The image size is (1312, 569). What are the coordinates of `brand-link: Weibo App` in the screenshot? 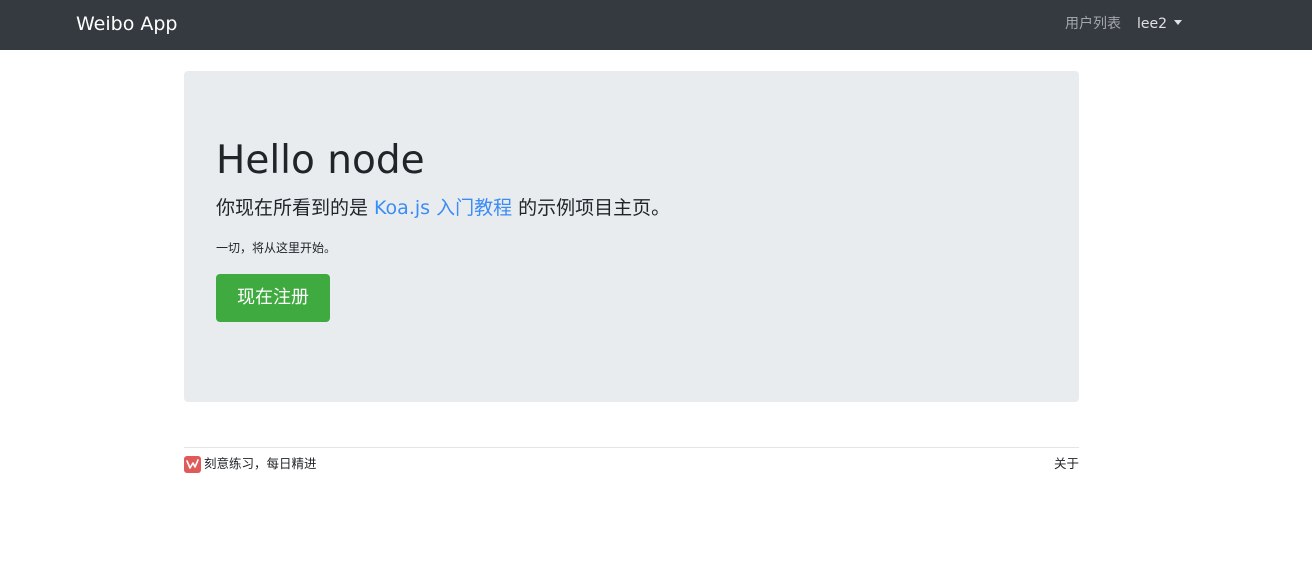 It's located at (127, 24).